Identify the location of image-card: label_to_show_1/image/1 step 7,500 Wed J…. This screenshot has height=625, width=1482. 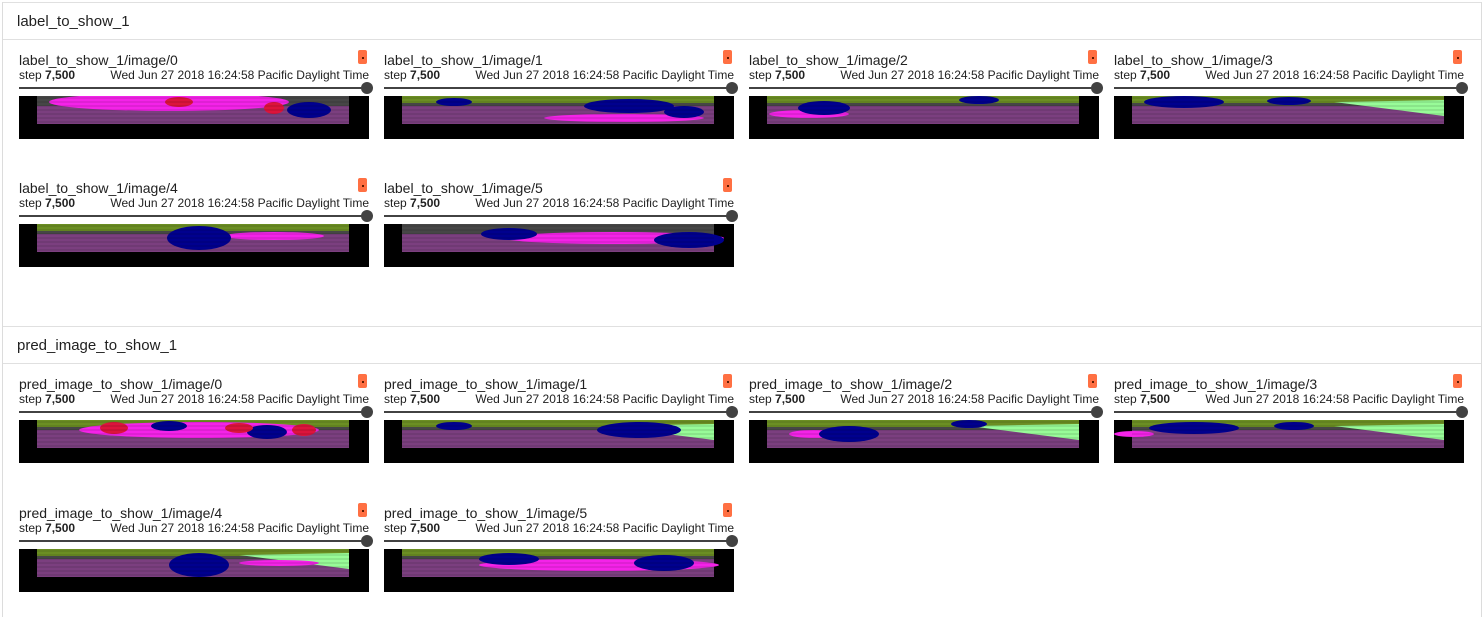
(560, 111).